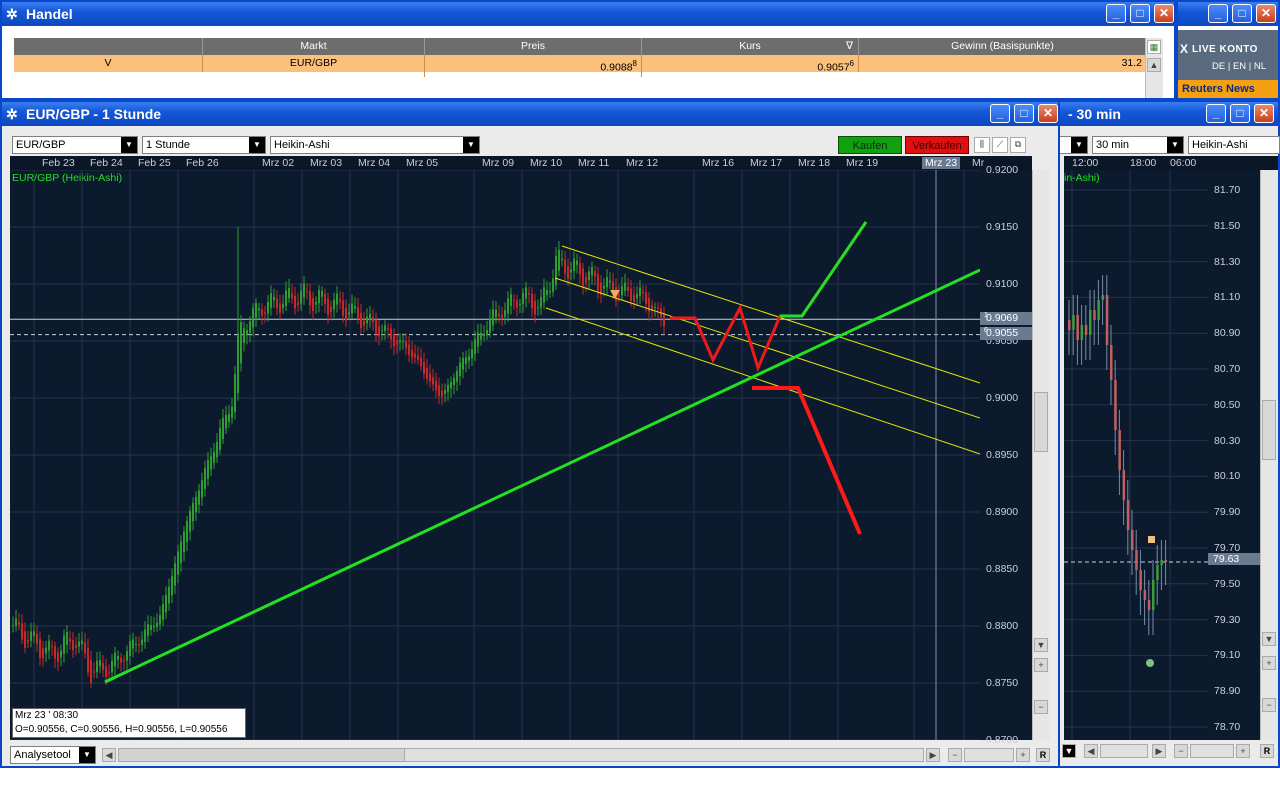  Describe the element at coordinates (1234, 145) in the screenshot. I see `side-style-dropdown: Heikin-Ashi` at that location.